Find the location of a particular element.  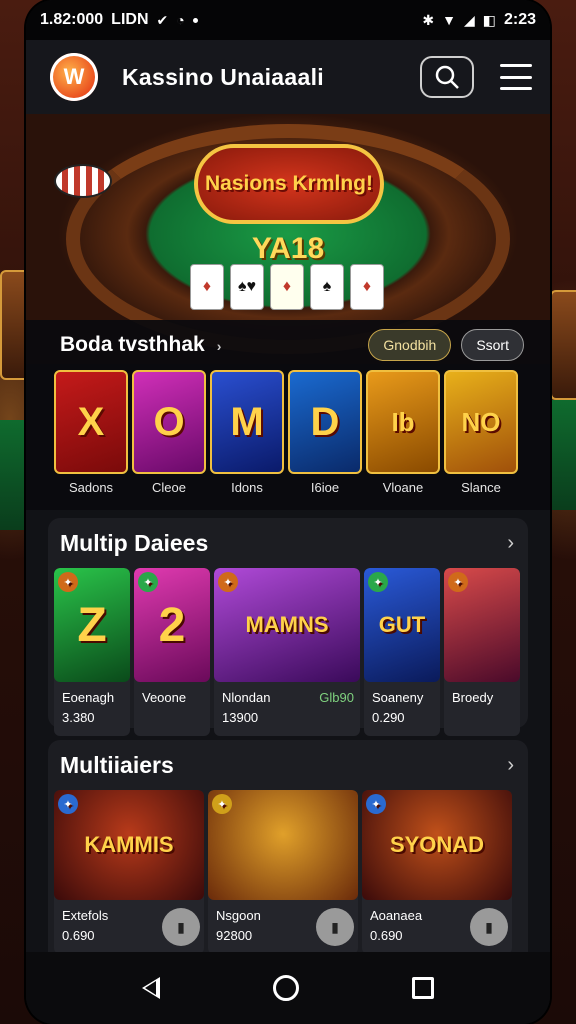

bluetooth-icon: ✱ is located at coordinates (428, 19).